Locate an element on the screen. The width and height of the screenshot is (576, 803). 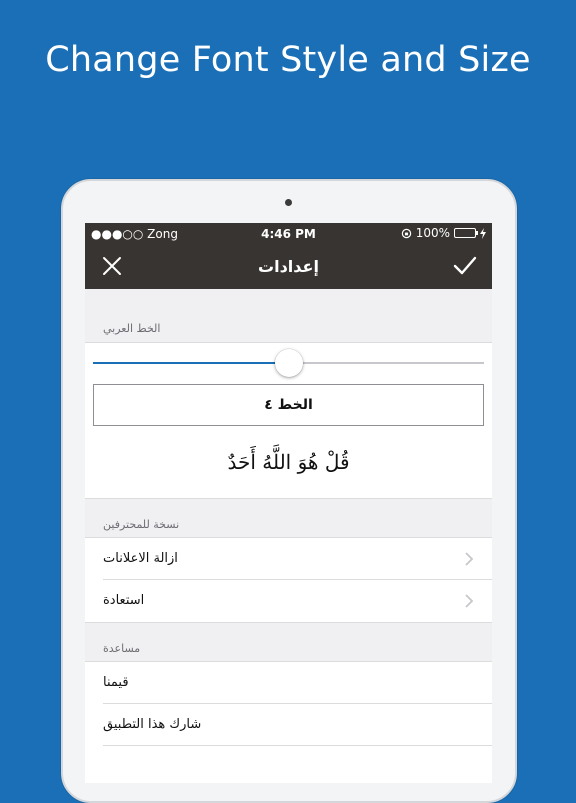
section-header-pro: نسخة للمحترفين is located at coordinates (141, 524).